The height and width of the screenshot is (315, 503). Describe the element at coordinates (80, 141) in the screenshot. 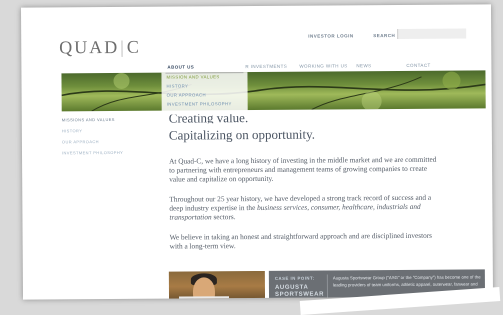

I see `sidebar-item-our-approach: OUR APPROACH` at that location.